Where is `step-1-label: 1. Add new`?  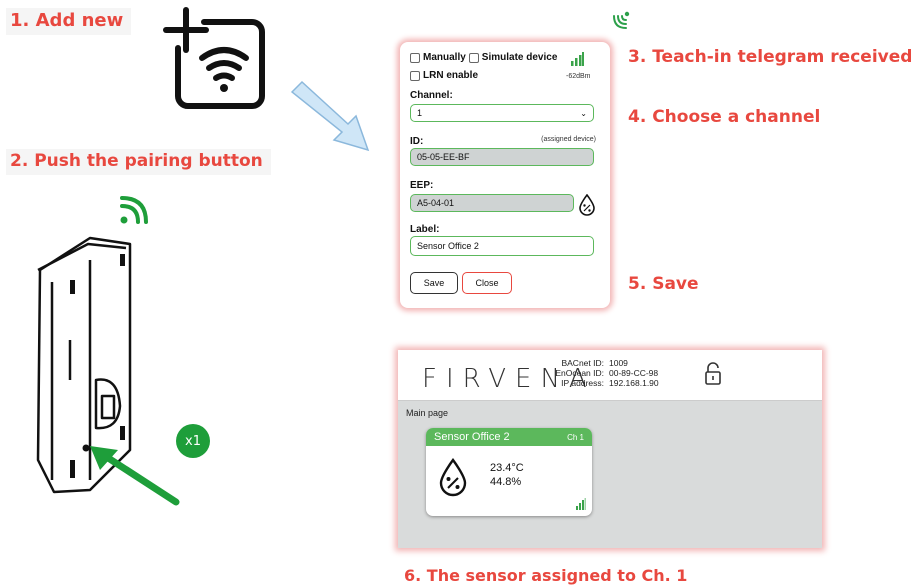
step-1-label: 1. Add new is located at coordinates (69, 21).